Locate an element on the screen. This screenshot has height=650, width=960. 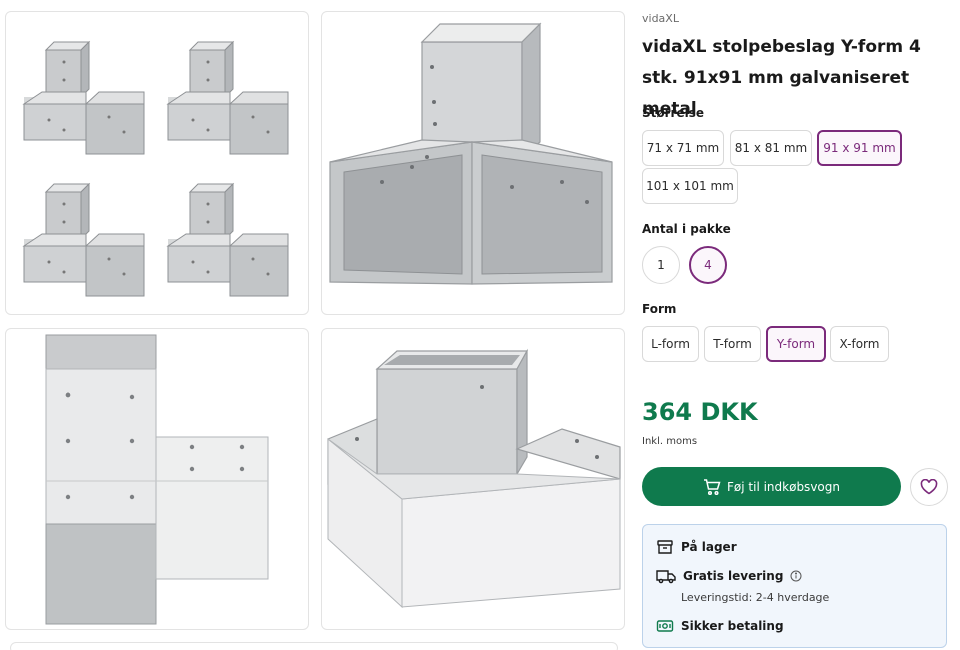
price: 364 DKK is located at coordinates (700, 412).